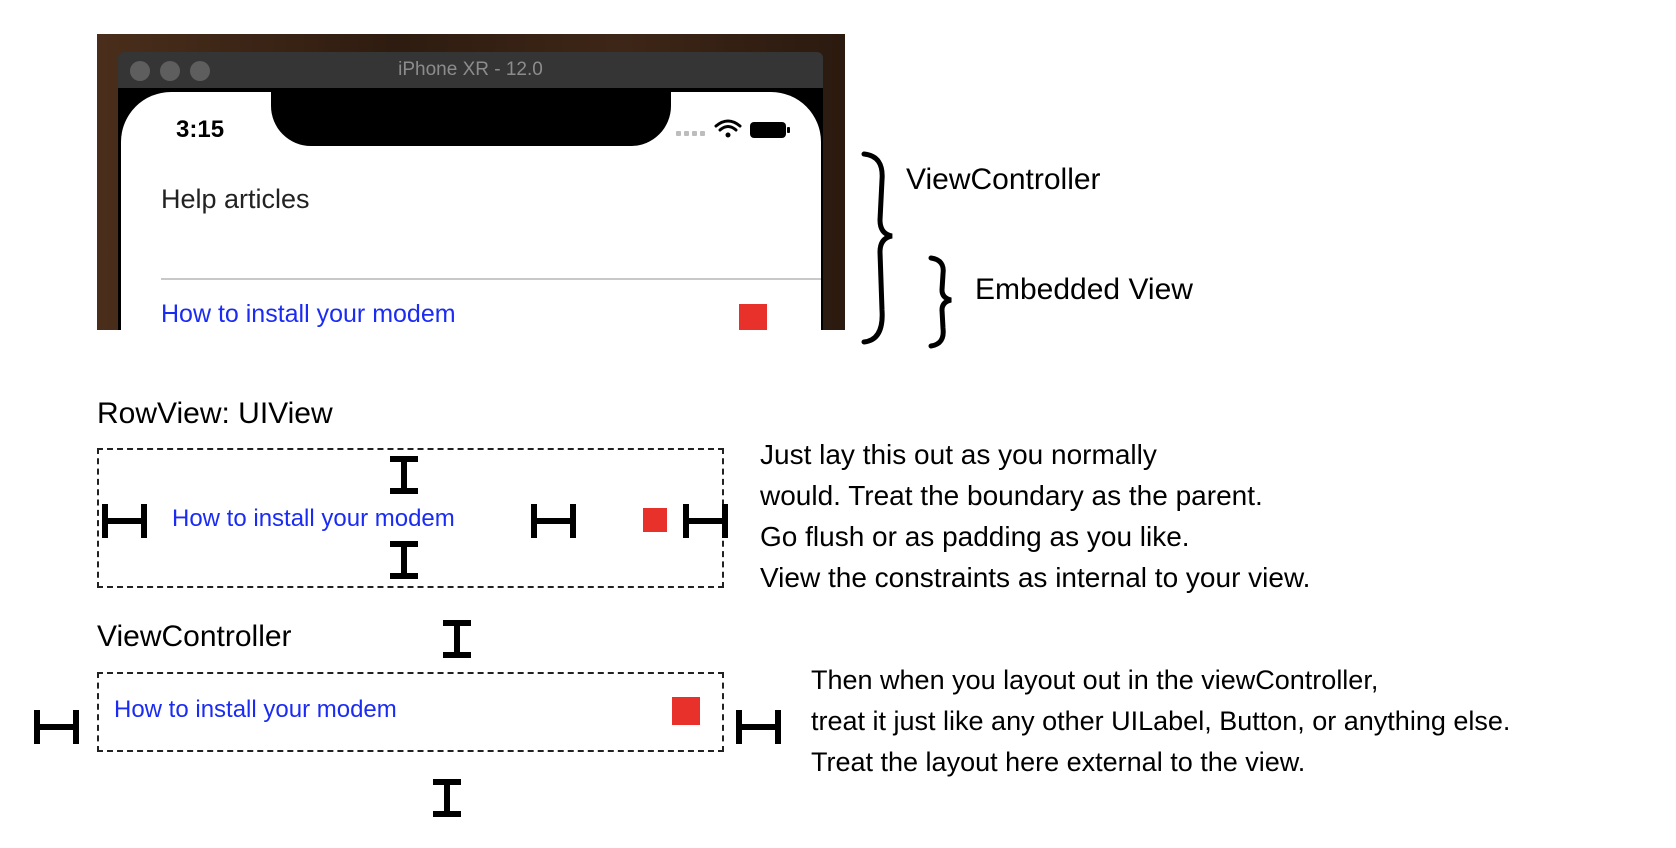 The height and width of the screenshot is (848, 1676). What do you see at coordinates (124, 521) in the screenshot?
I see `leading-constraint-horizontal-icon` at bounding box center [124, 521].